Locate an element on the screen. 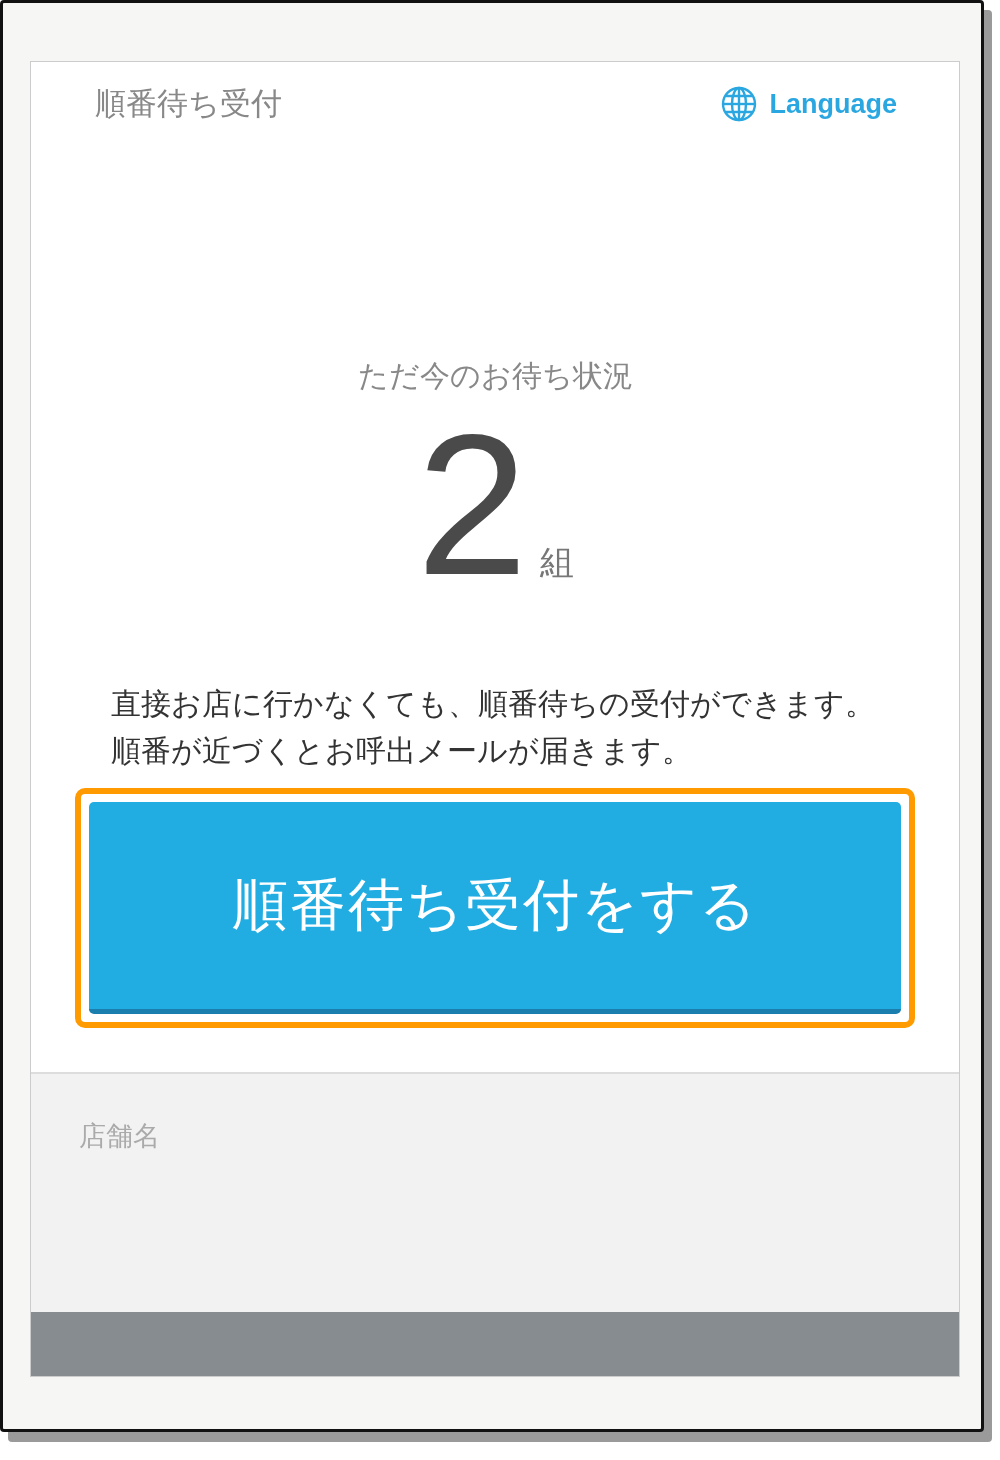 The height and width of the screenshot is (1460, 1000). language-link: Language is located at coordinates (809, 104).